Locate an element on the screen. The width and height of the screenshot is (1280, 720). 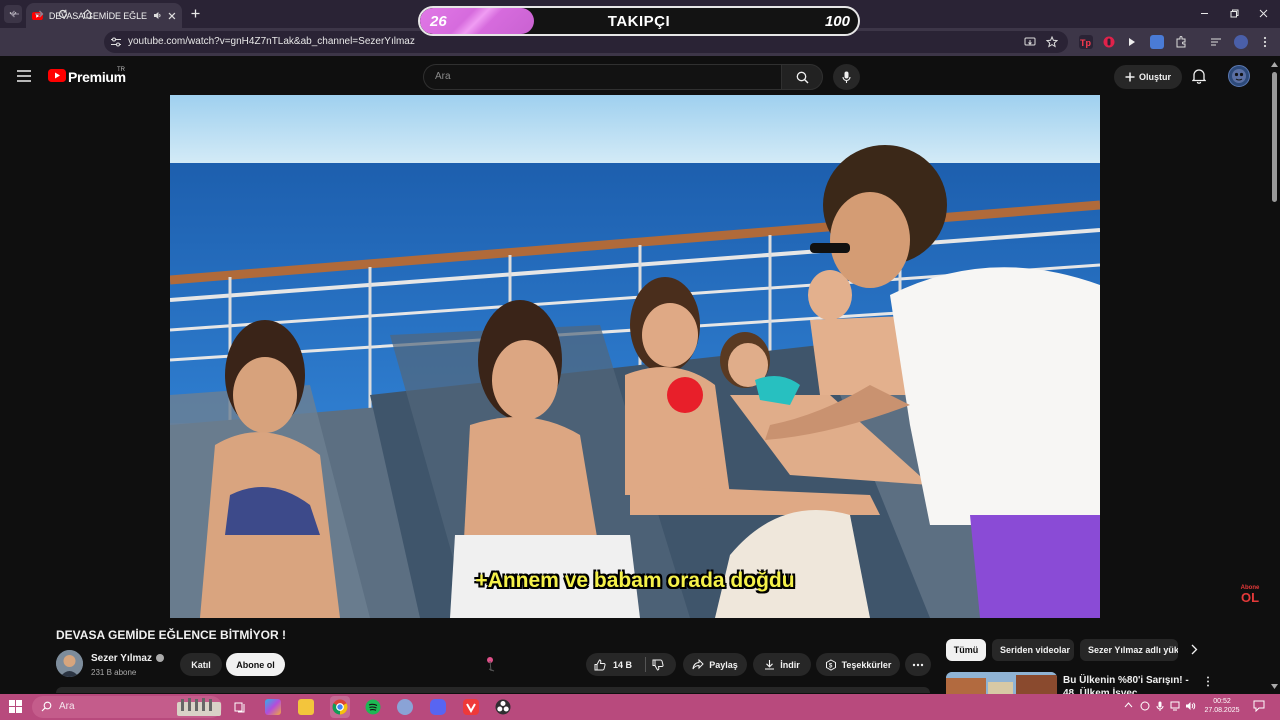
windows-start-icon is located at coordinates (15, 706).